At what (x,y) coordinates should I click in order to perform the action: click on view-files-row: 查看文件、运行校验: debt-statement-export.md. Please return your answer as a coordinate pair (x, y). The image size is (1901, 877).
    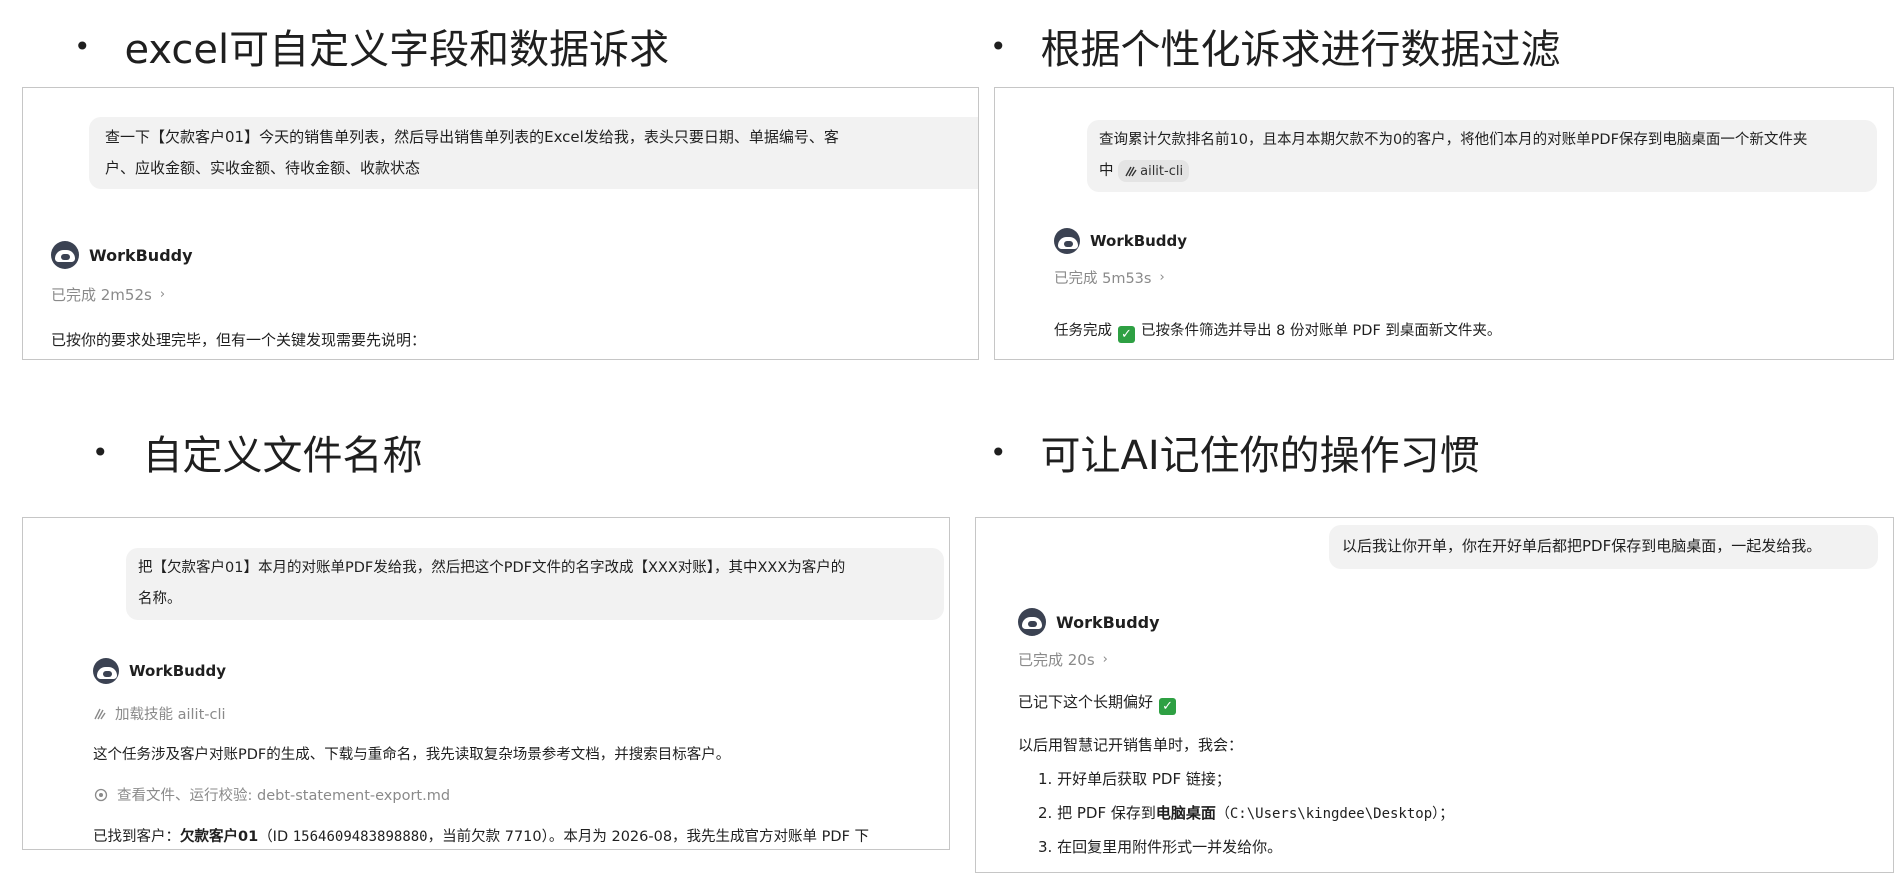
    Looking at the image, I should click on (271, 794).